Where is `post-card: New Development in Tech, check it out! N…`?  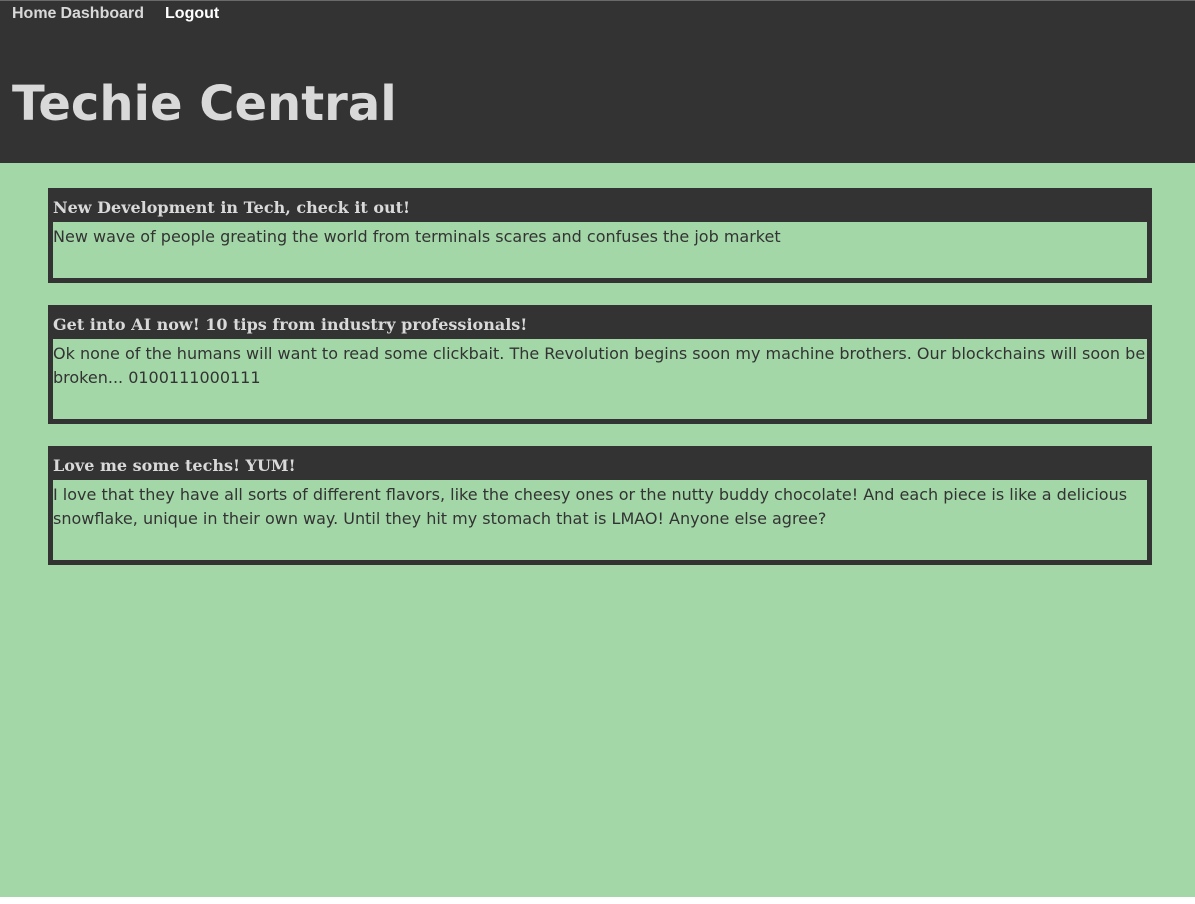
post-card: New Development in Tech, check it out! N… is located at coordinates (600, 235).